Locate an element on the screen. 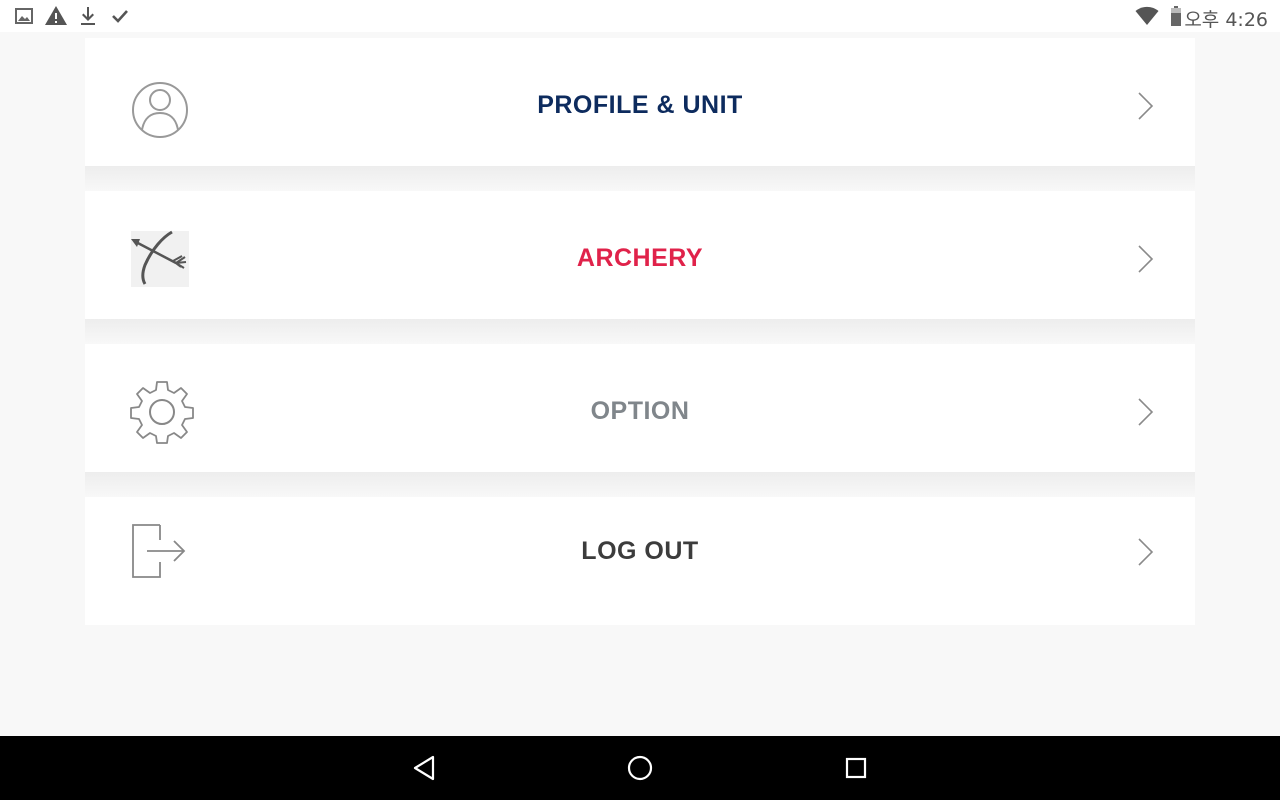 This screenshot has width=1280, height=800. navigation-bar is located at coordinates (640, 768).